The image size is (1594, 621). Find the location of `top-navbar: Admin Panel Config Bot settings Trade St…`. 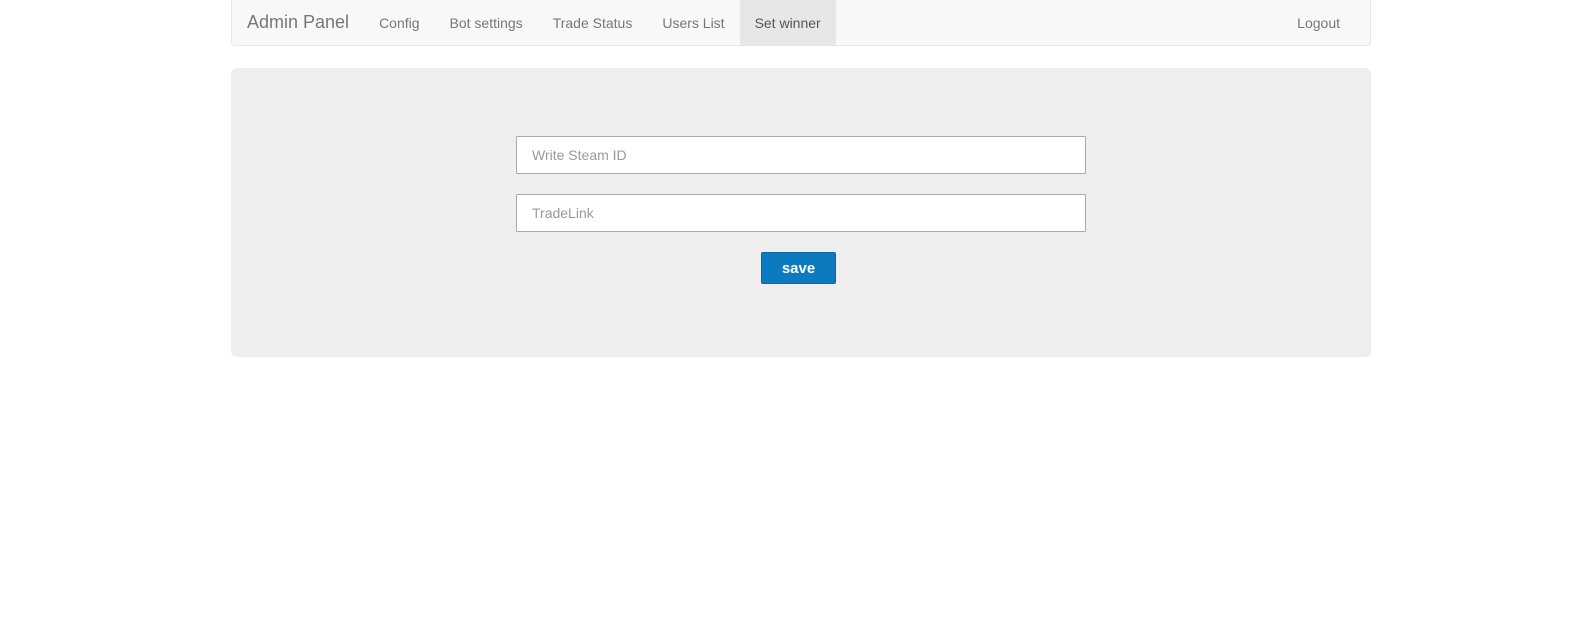

top-navbar: Admin Panel Config Bot settings Trade St… is located at coordinates (801, 23).